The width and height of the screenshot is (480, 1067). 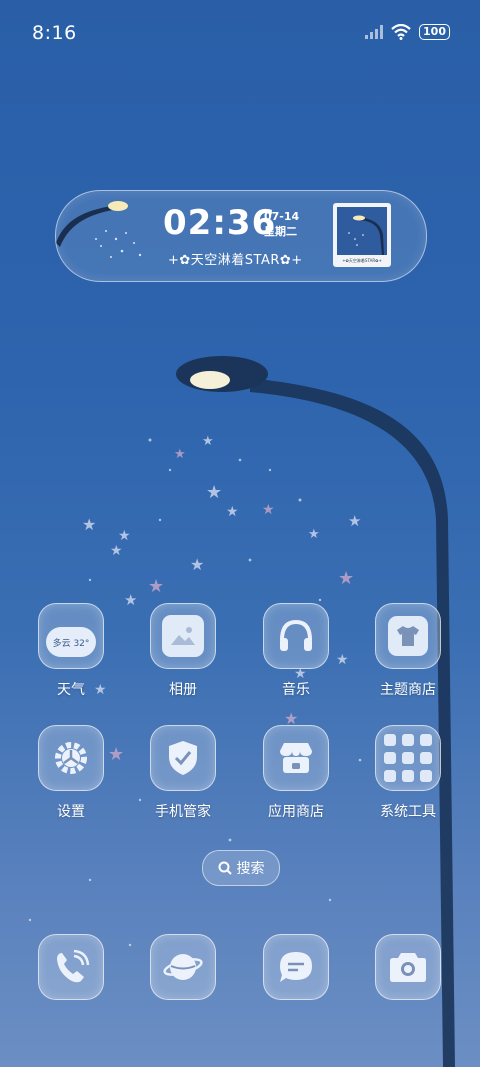 I want to click on app-weather: 多云 32° 天气, so click(x=71, y=651).